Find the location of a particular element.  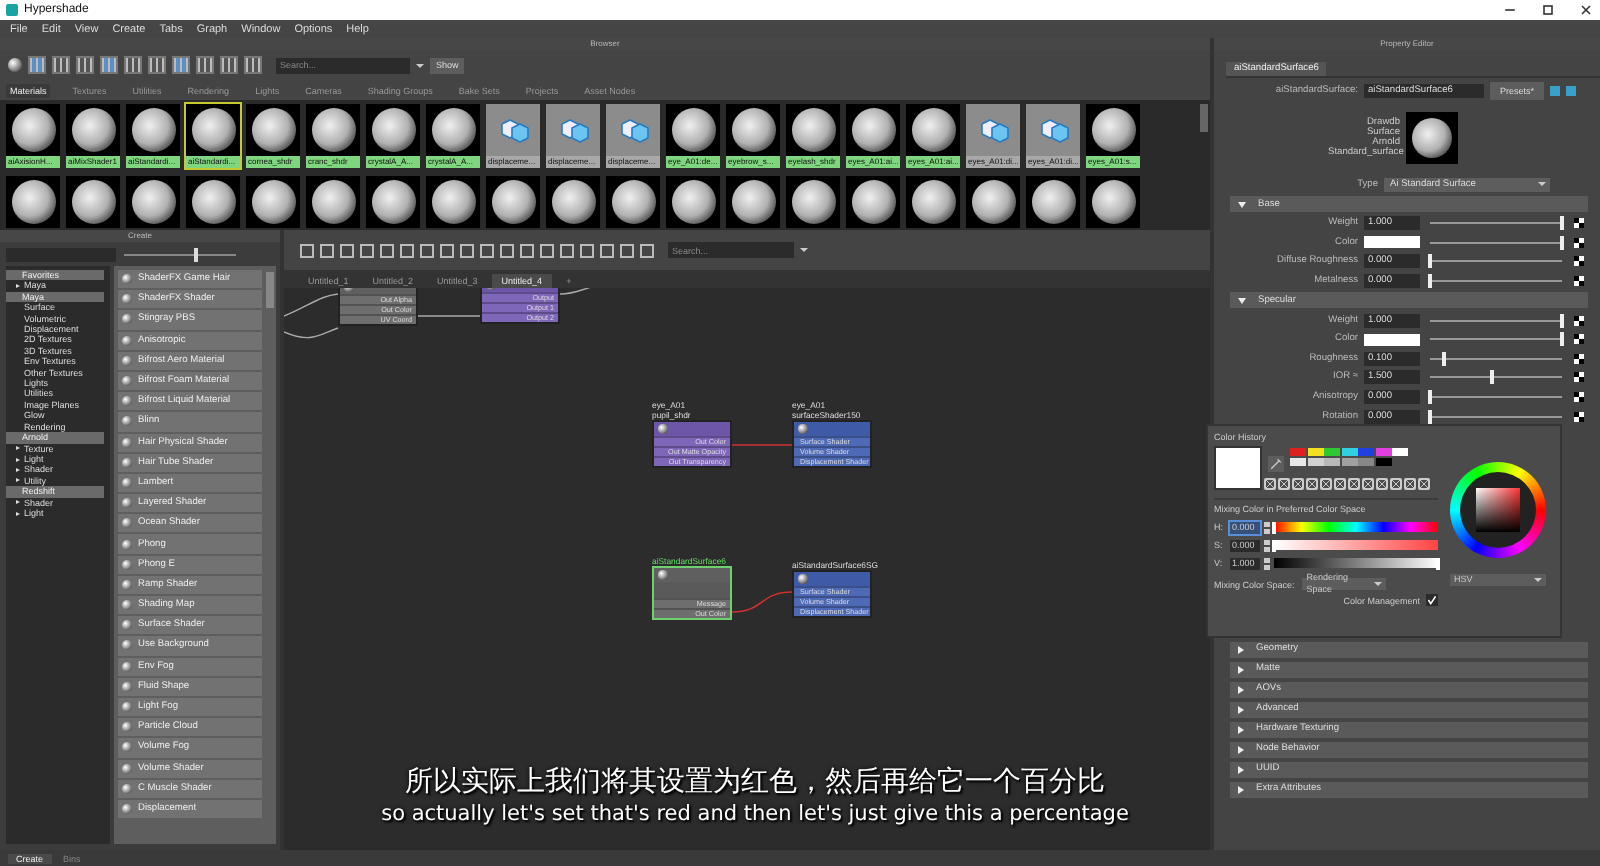

eyedropper-icon is located at coordinates (1276, 464).